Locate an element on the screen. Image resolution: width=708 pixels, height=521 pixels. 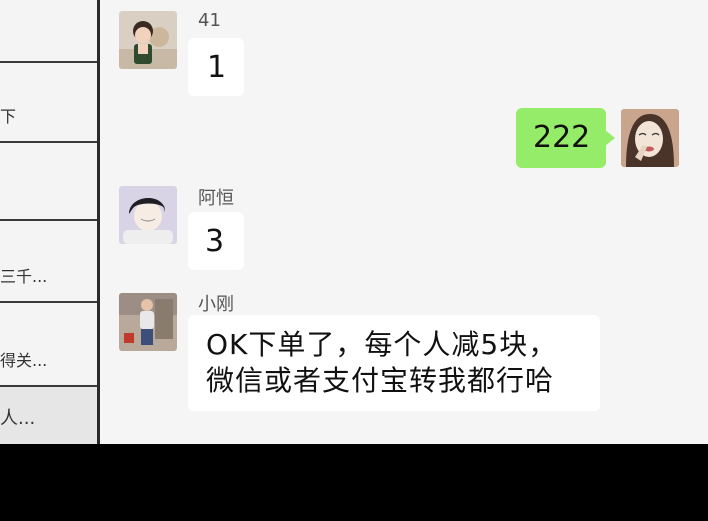
bottom-black-bar is located at coordinates (354, 482).